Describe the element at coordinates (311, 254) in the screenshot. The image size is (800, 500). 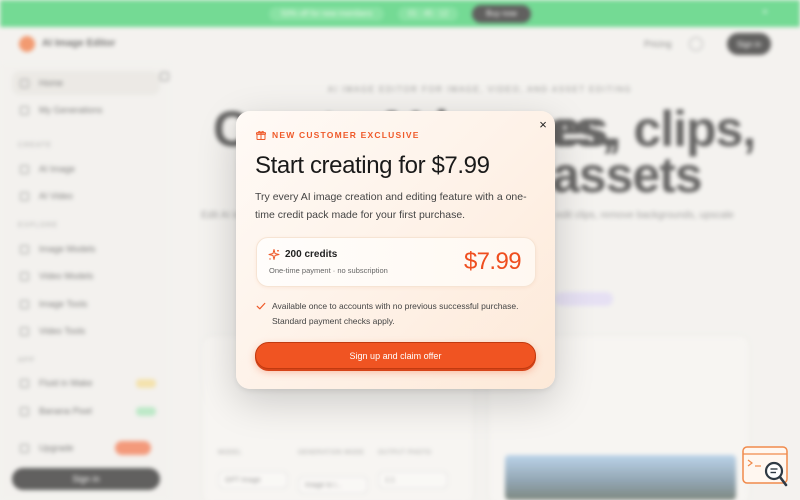
I see `offer-credits: 200 credits` at that location.